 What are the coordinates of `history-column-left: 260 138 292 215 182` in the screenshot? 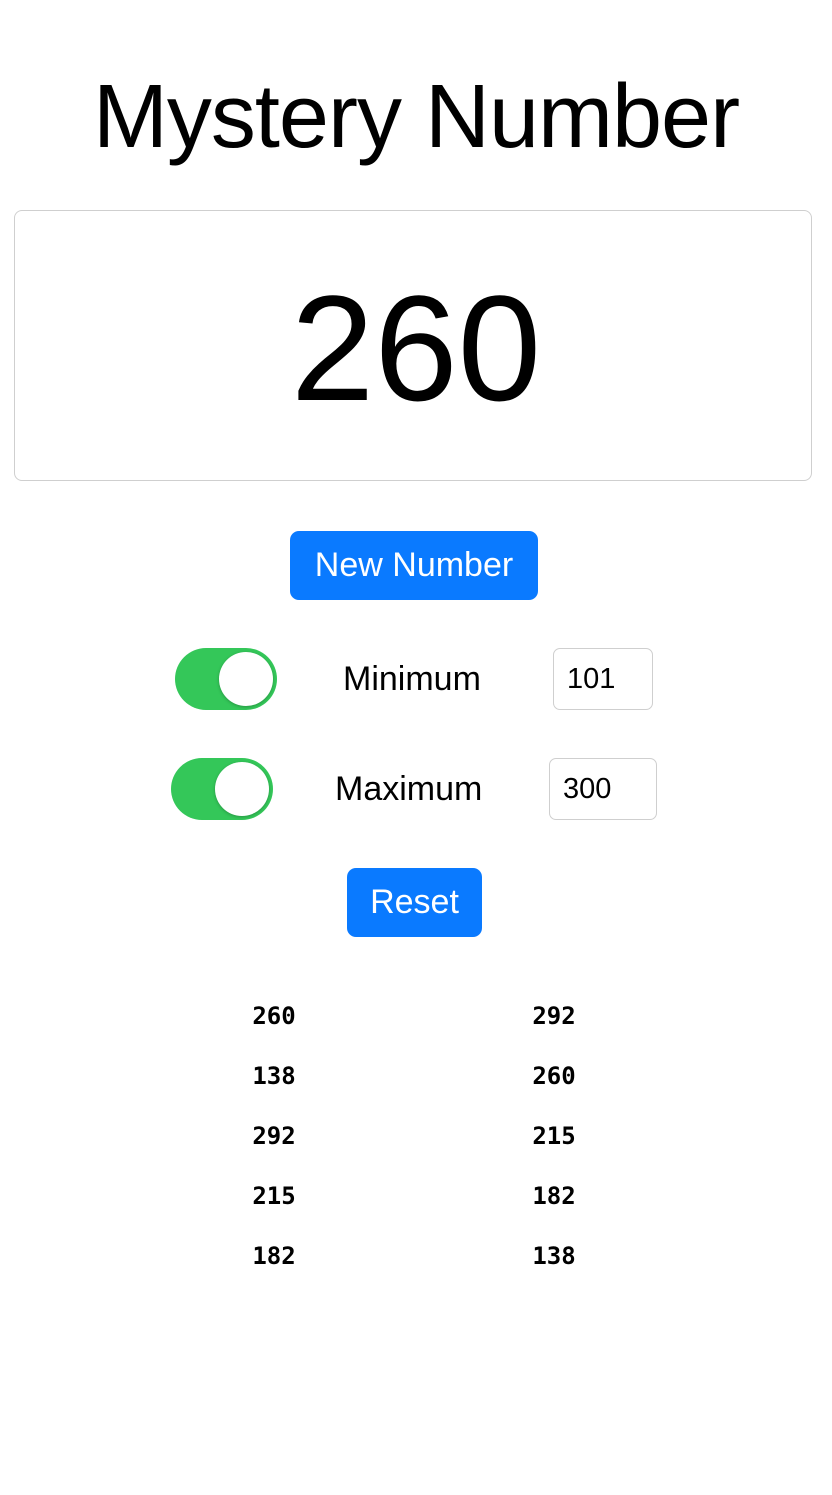 It's located at (274, 1136).